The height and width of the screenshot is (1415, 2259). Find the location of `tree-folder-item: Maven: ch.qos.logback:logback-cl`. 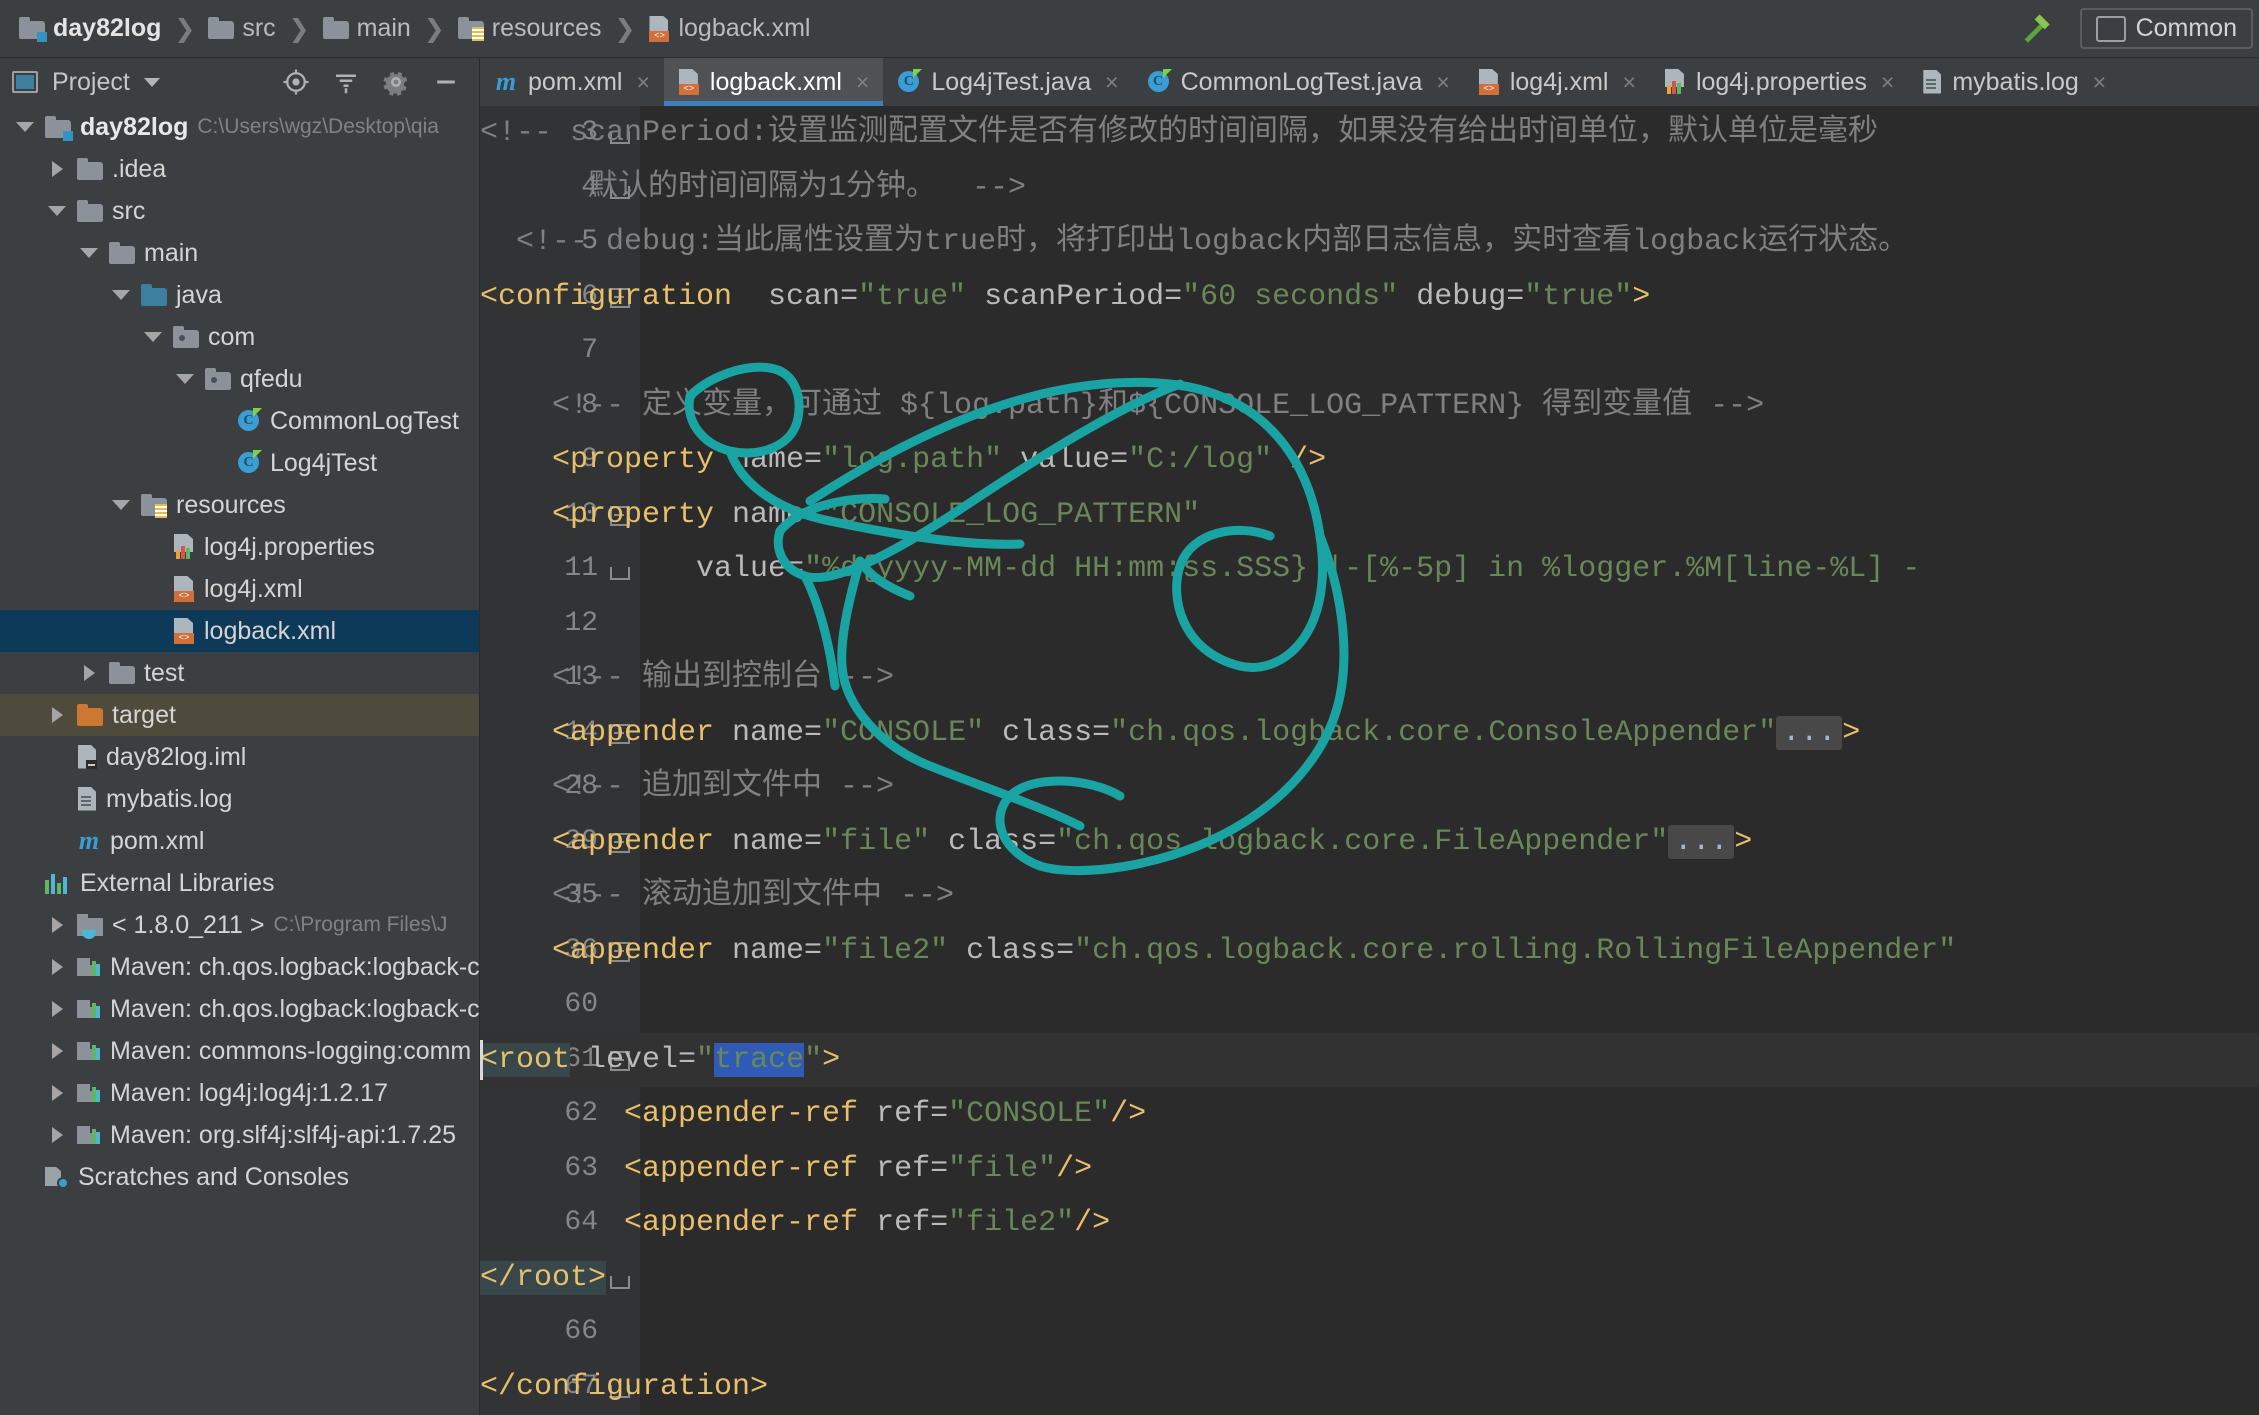

tree-folder-item: Maven: ch.qos.logback:logback-cl is located at coordinates (239, 967).